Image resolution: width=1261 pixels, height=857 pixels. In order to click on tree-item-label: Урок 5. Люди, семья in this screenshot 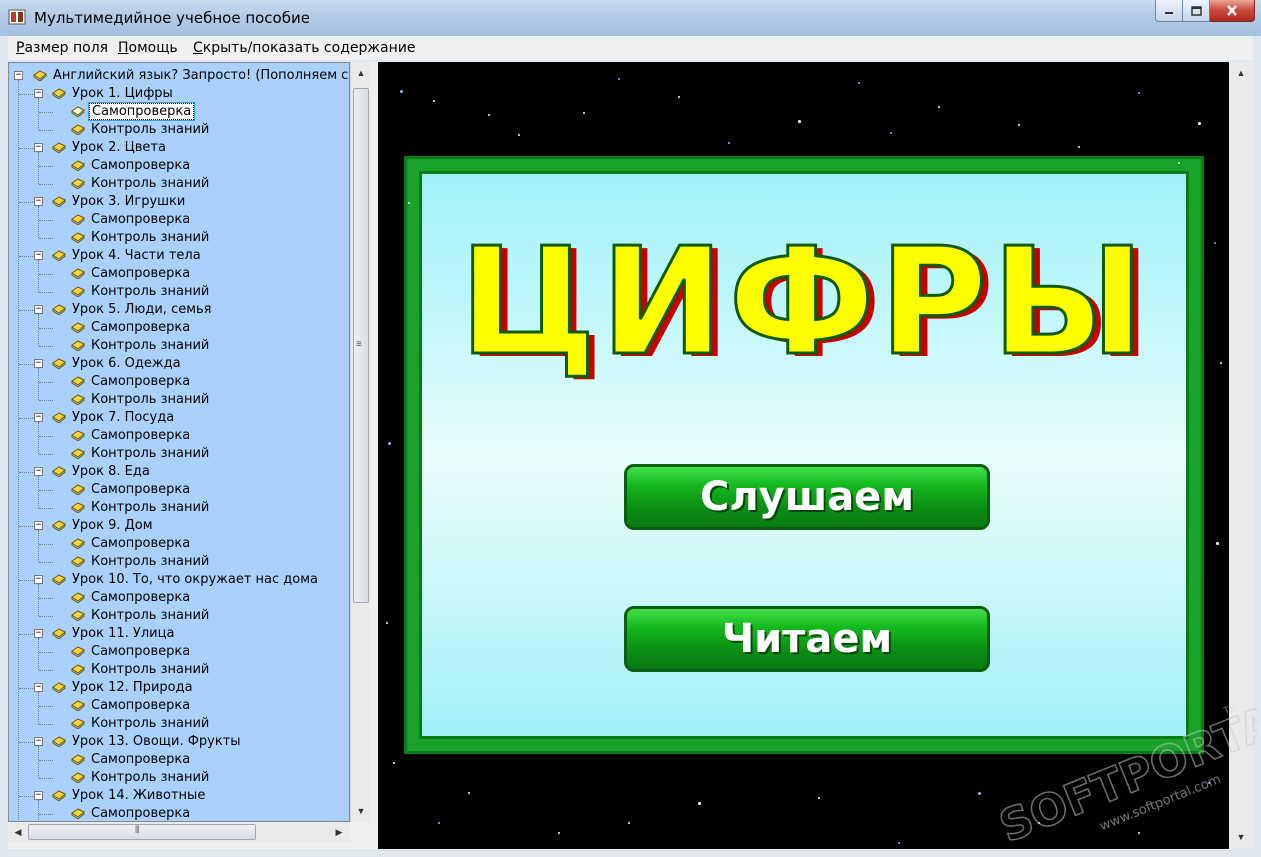, I will do `click(142, 309)`.